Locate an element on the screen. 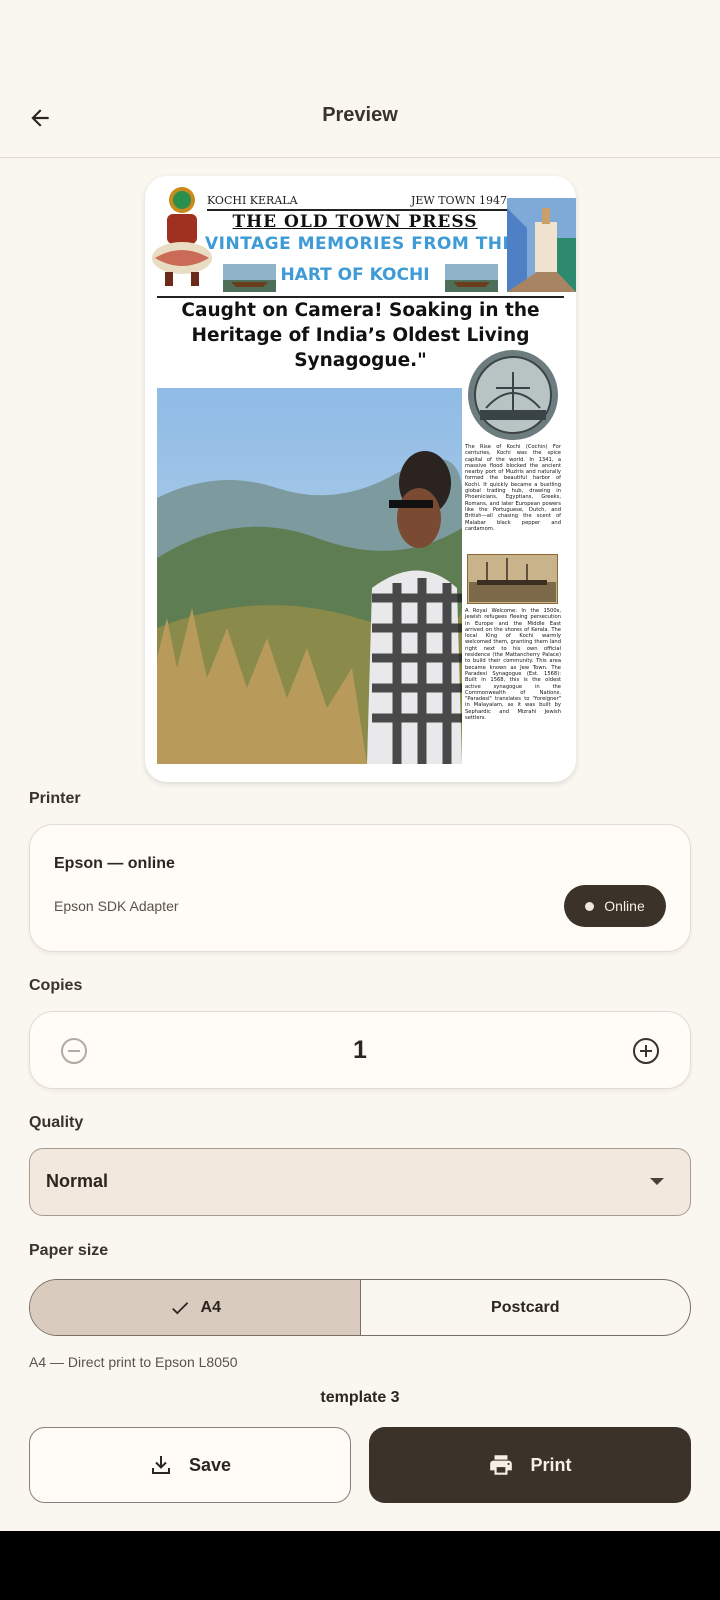 The image size is (720, 1600). jew-town-street-image is located at coordinates (541, 245).